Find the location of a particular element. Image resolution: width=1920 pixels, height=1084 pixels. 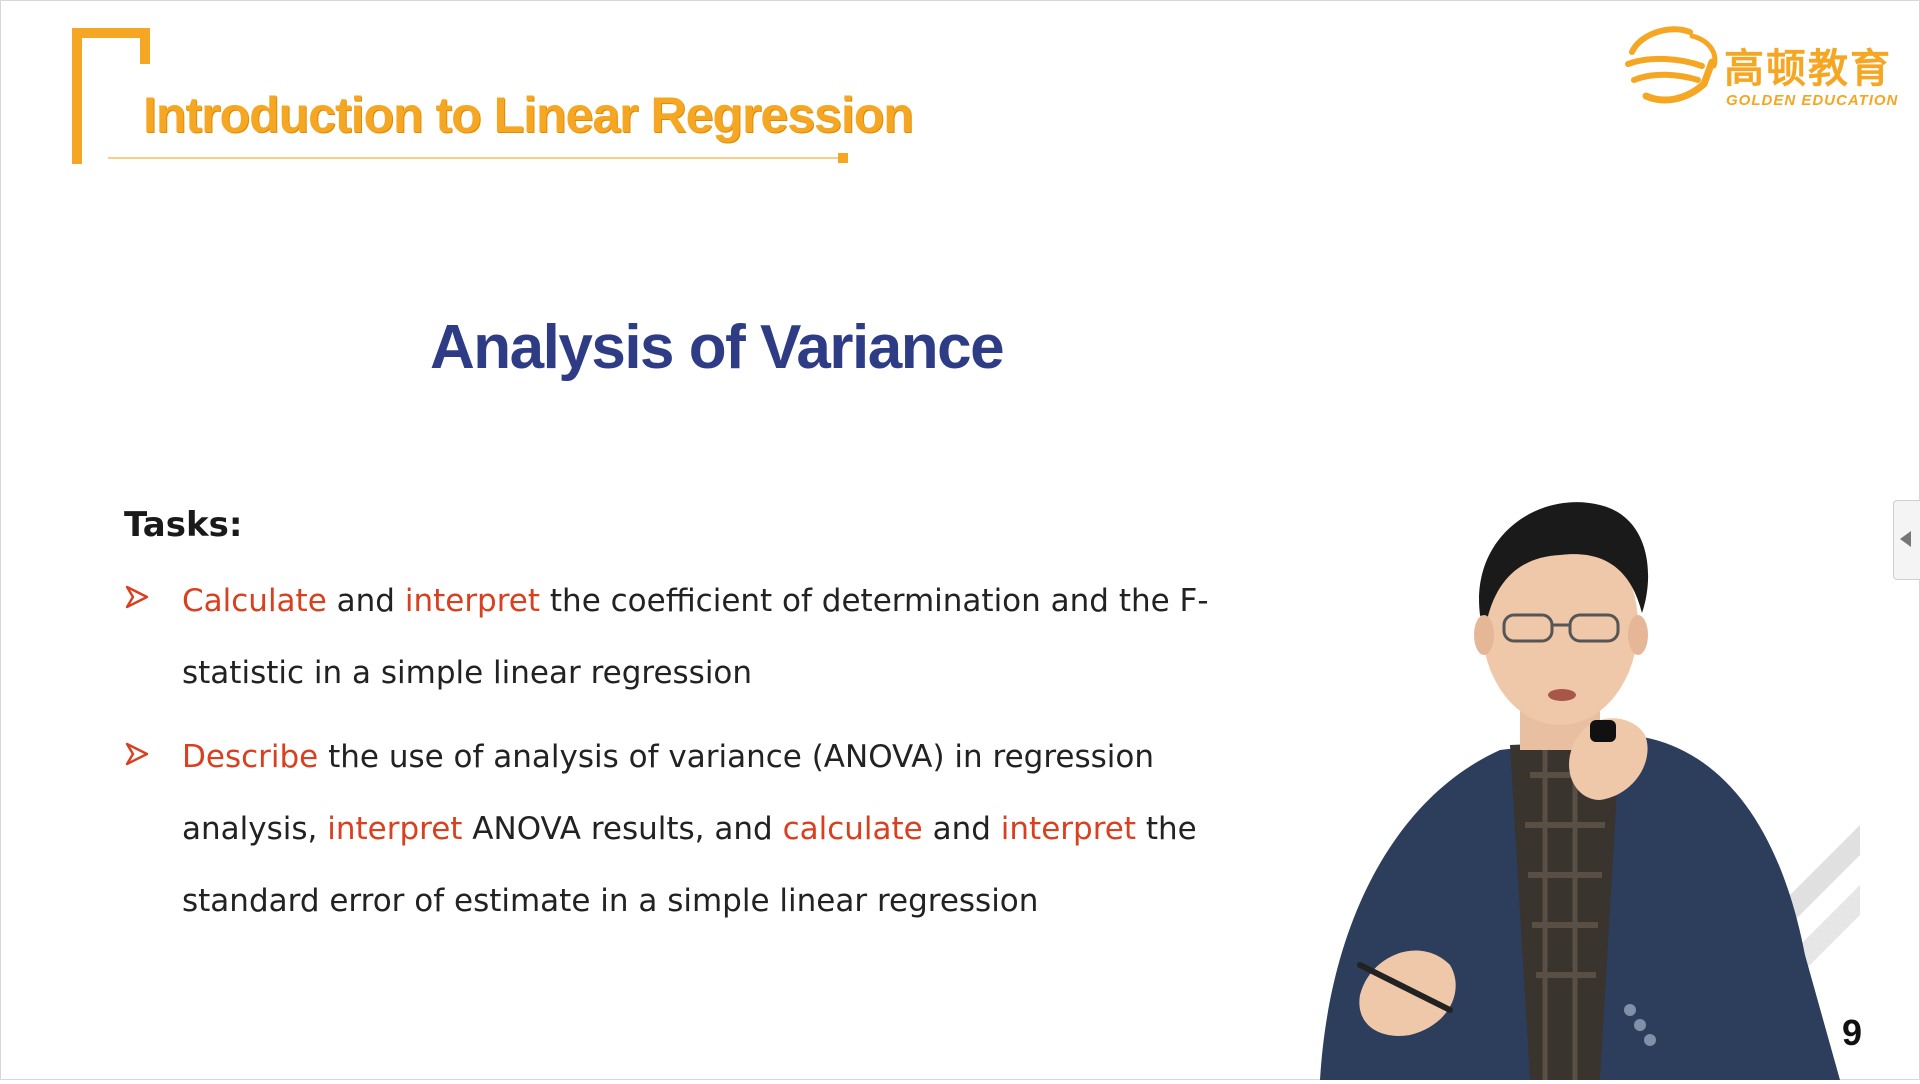

collapse-arrow-icon is located at coordinates (1905, 539).